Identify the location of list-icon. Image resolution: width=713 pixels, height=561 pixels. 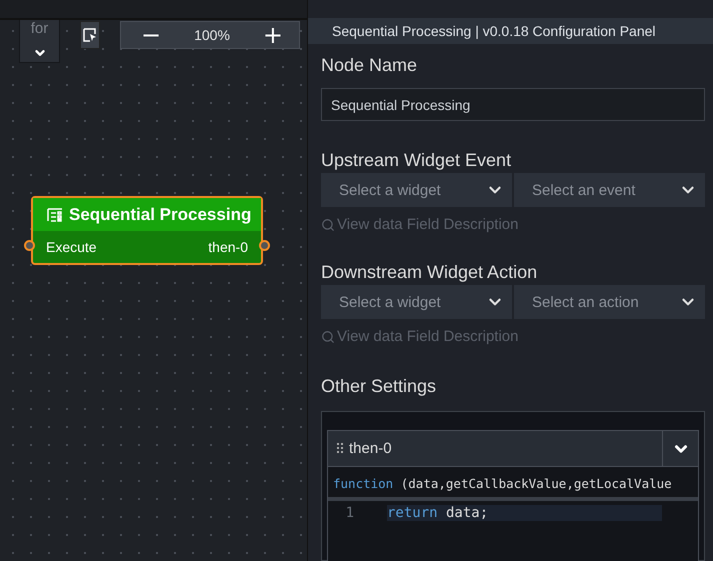
(55, 215).